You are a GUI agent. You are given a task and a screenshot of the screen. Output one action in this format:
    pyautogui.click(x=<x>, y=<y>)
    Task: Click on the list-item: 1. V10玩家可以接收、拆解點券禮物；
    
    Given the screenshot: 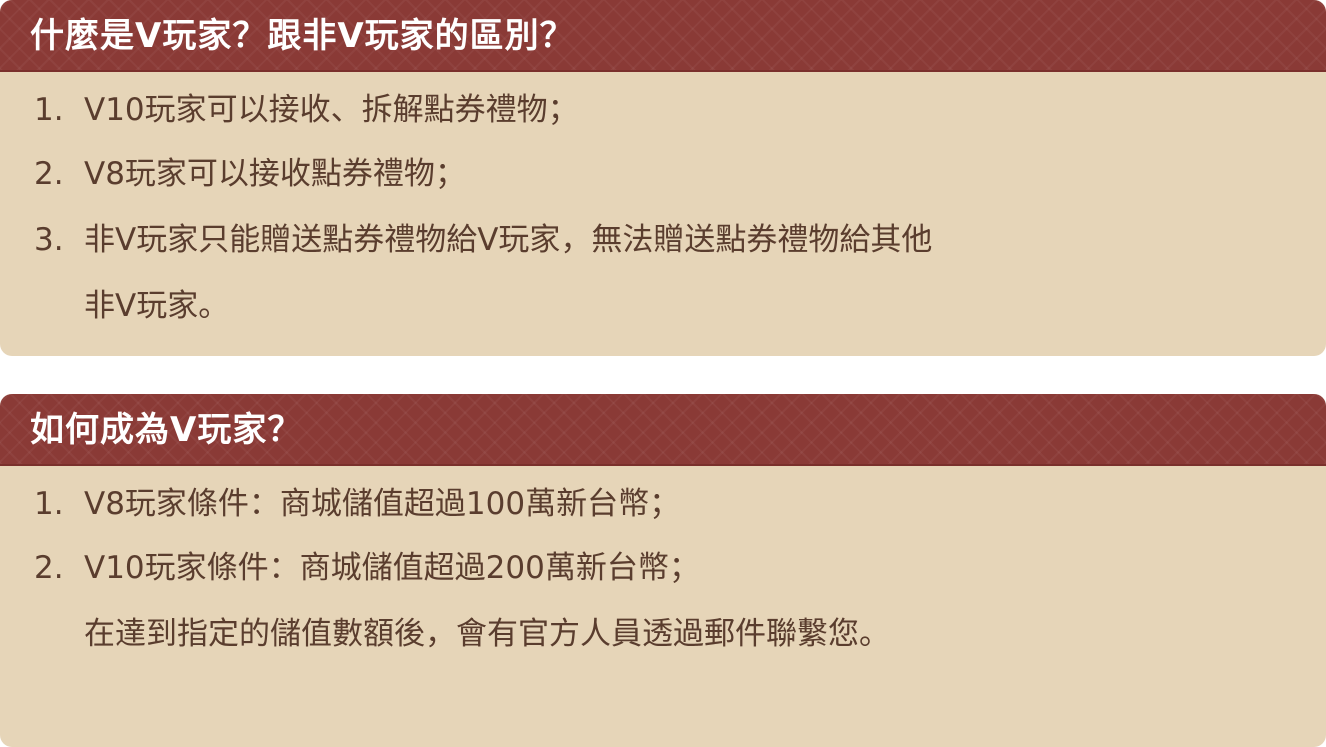 What is the action you would take?
    pyautogui.click(x=663, y=114)
    